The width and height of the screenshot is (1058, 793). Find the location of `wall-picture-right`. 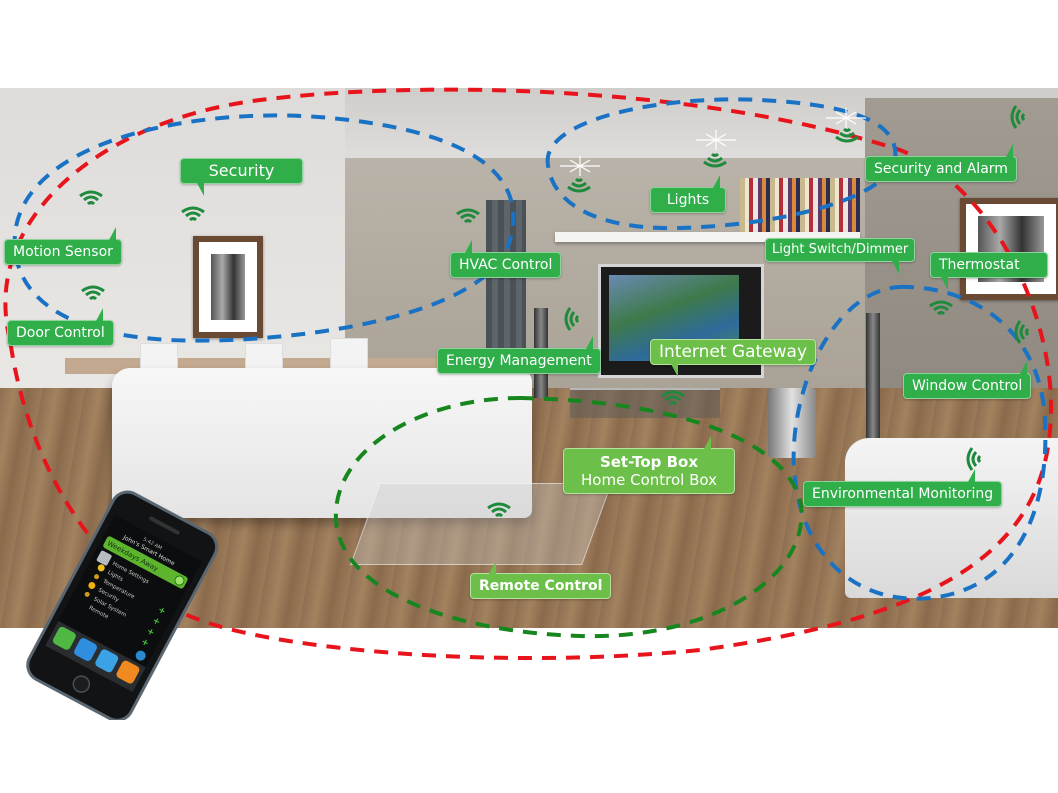

wall-picture-right is located at coordinates (1009, 249).